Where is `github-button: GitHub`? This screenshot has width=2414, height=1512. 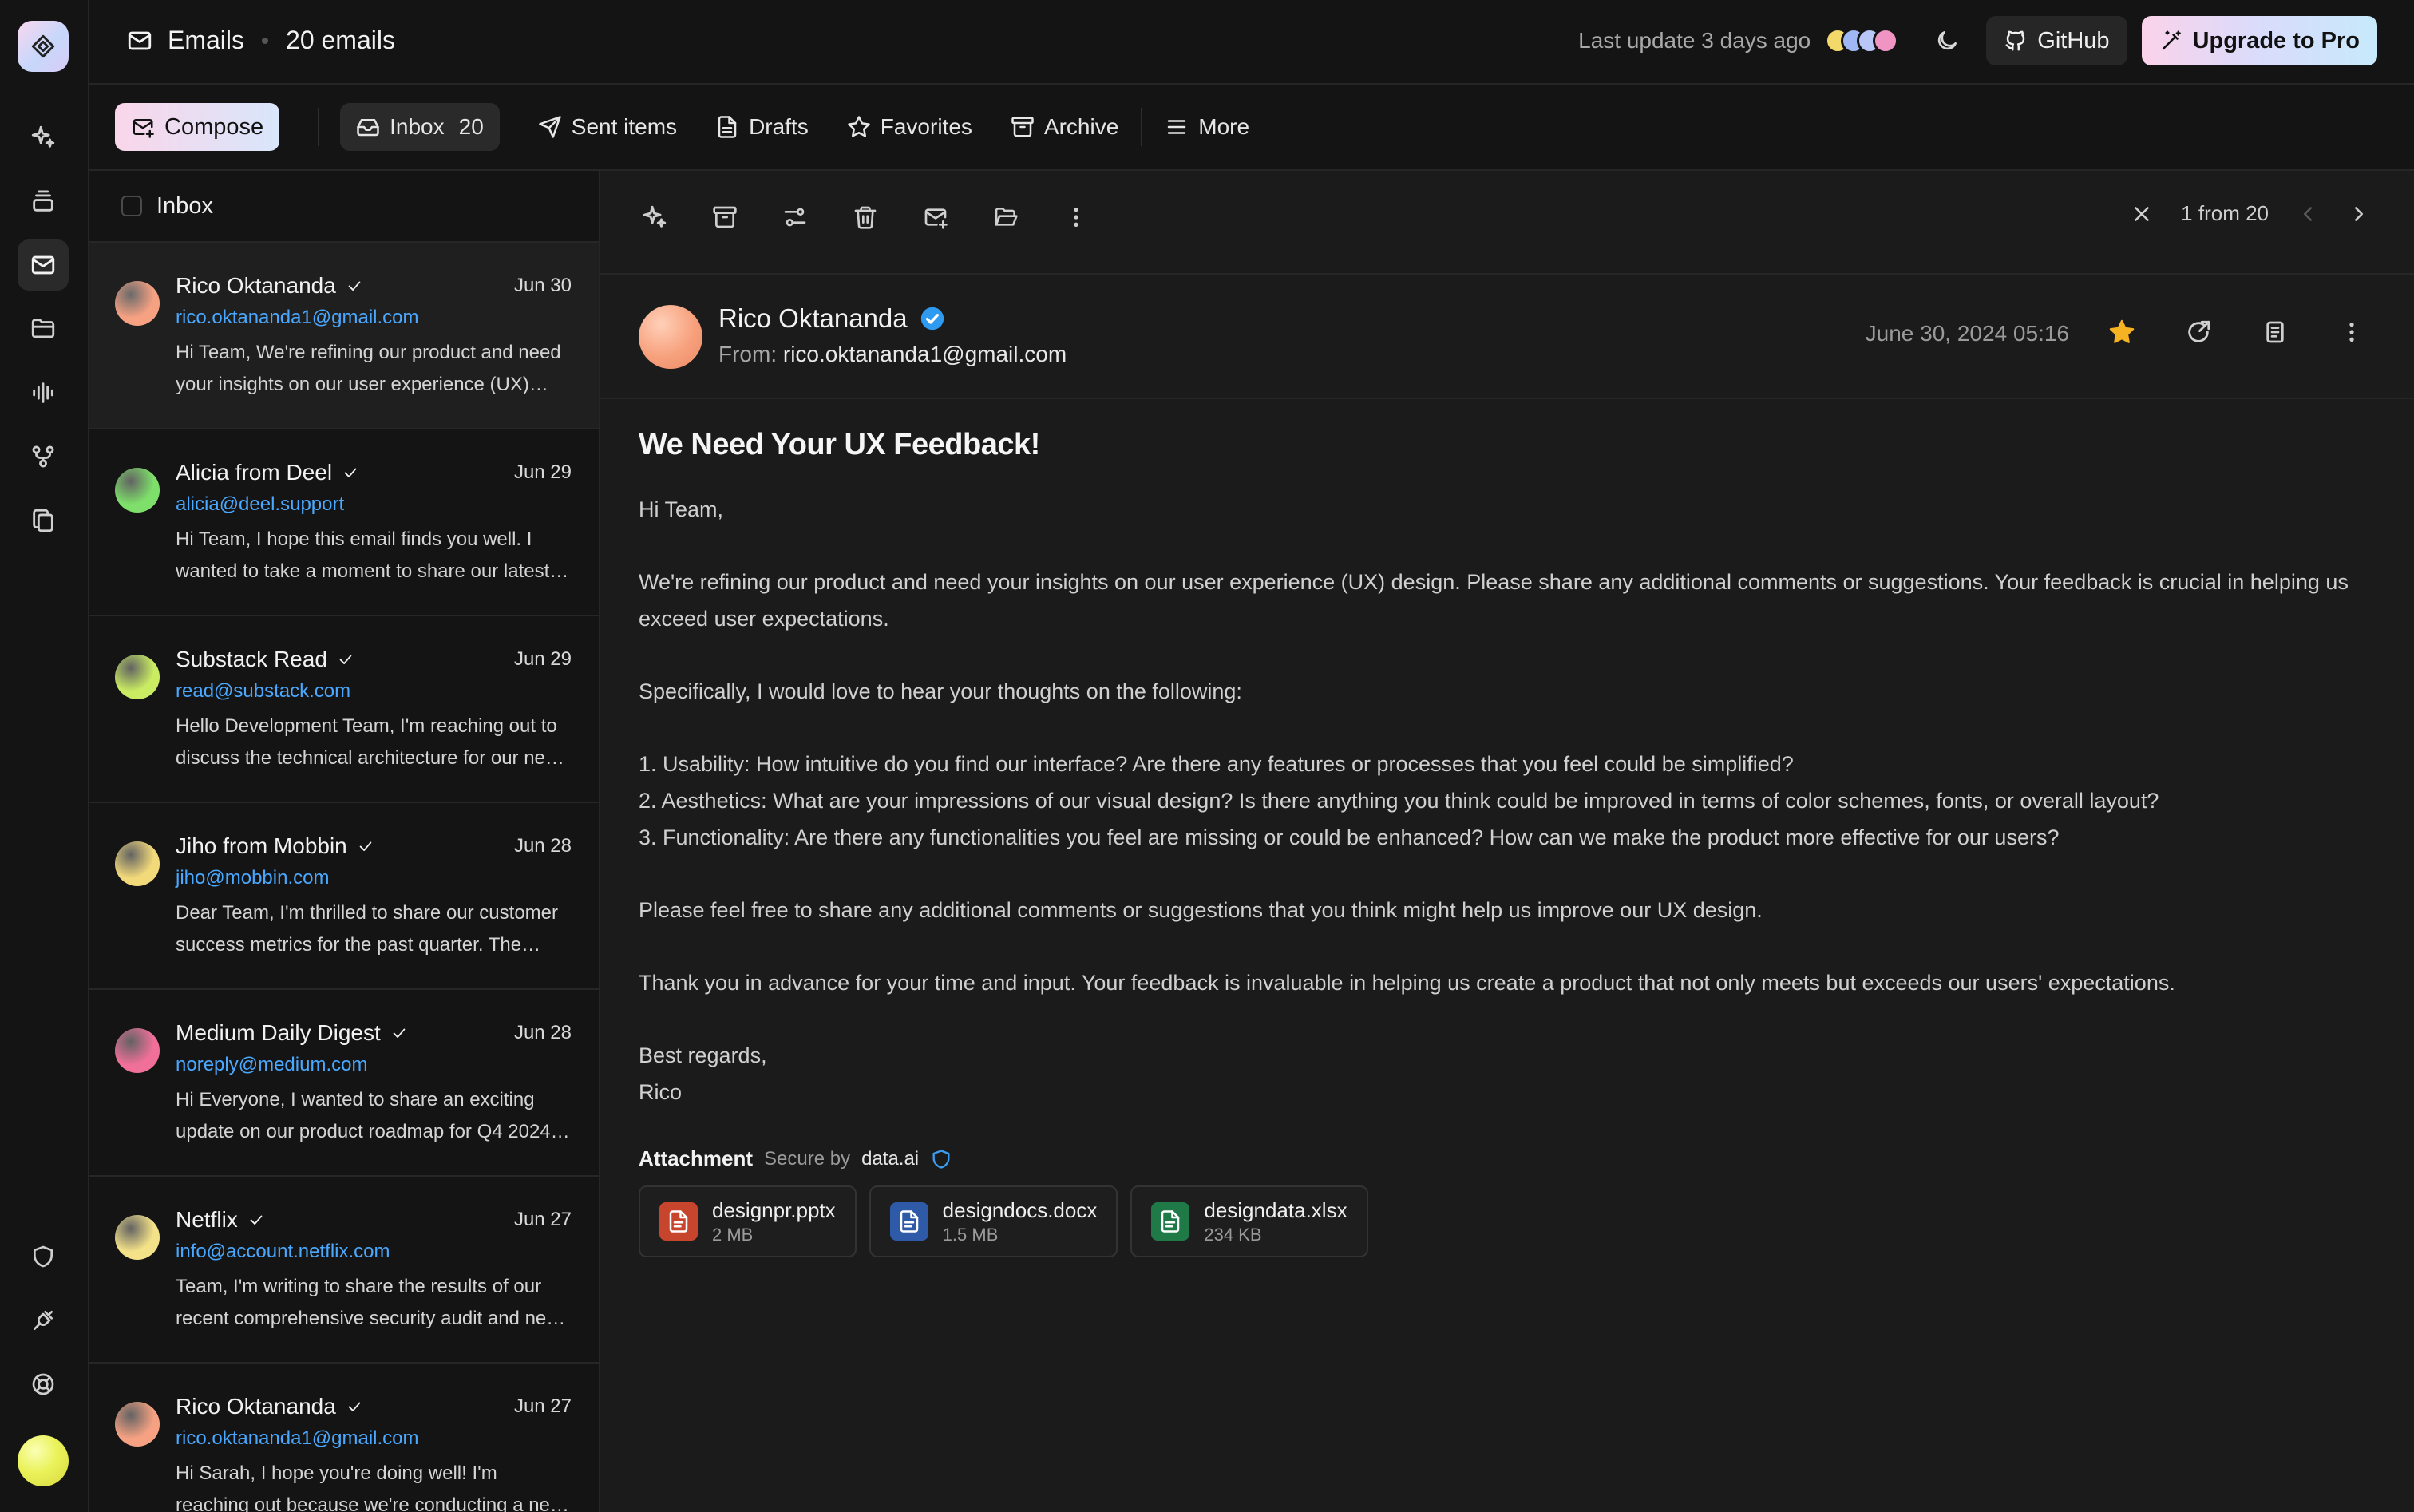 github-button: GitHub is located at coordinates (2056, 40).